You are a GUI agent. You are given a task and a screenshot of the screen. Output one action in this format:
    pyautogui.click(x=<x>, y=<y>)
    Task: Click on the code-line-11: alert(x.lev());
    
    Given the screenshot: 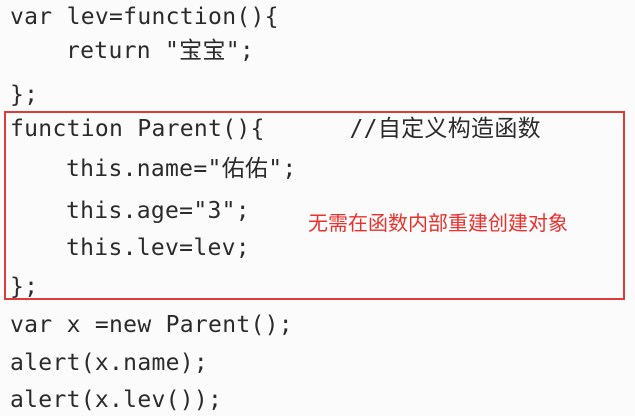 What is the action you would take?
    pyautogui.click(x=116, y=400)
    